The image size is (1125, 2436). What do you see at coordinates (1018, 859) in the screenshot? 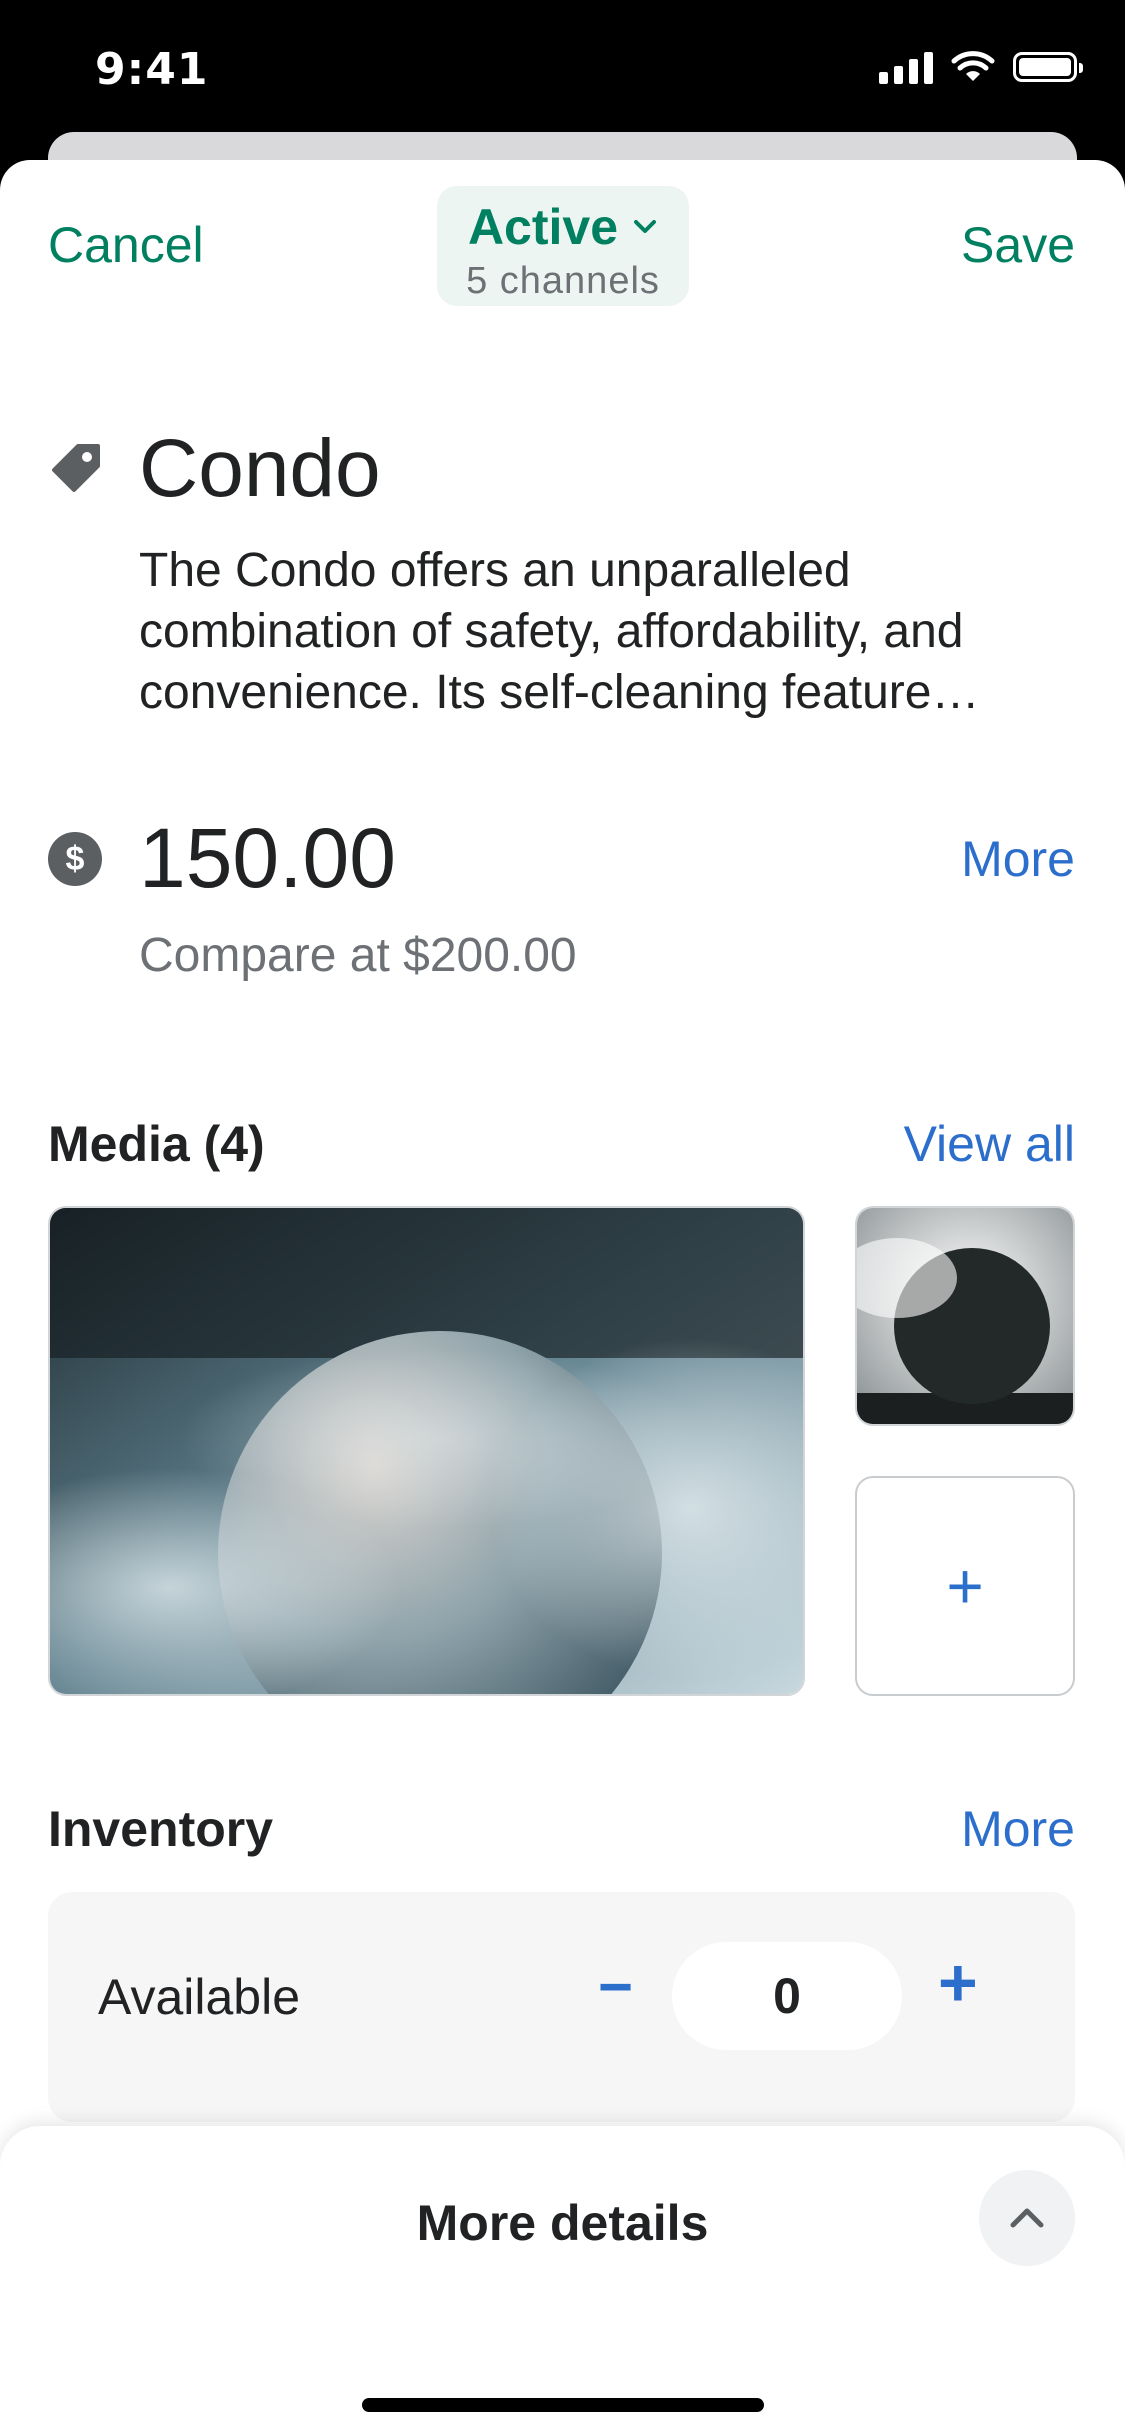
I see `price-more-link: More` at bounding box center [1018, 859].